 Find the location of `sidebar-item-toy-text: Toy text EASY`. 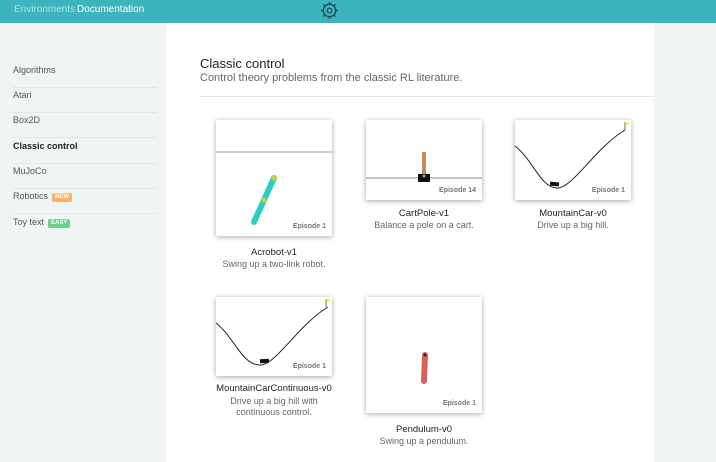

sidebar-item-toy-text: Toy text EASY is located at coordinates (84, 227).